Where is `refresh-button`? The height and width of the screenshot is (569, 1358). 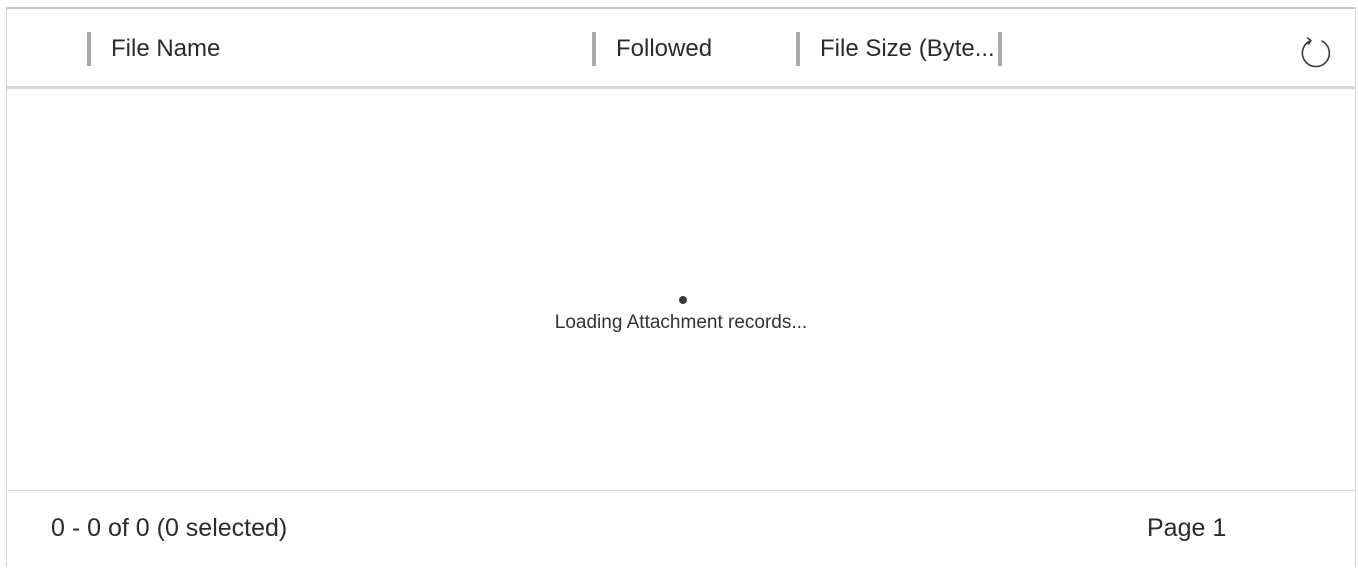 refresh-button is located at coordinates (1316, 53).